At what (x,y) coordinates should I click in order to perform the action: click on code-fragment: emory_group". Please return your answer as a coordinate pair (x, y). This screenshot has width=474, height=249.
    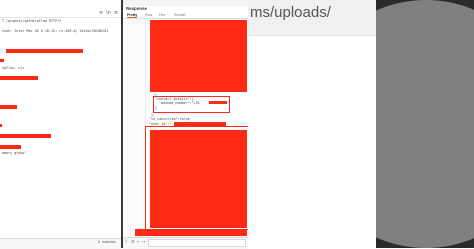
    Looking at the image, I should click on (14, 153).